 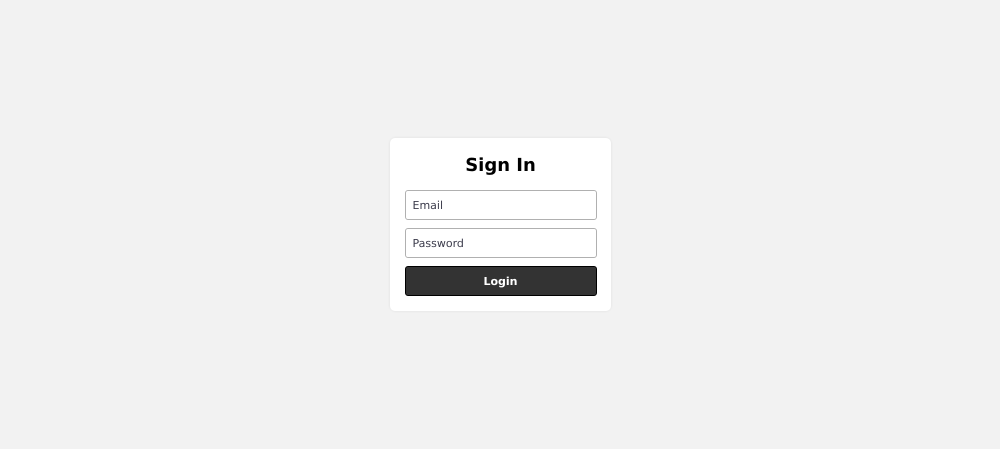 What do you see at coordinates (500, 205) in the screenshot?
I see `input-field: Email` at bounding box center [500, 205].